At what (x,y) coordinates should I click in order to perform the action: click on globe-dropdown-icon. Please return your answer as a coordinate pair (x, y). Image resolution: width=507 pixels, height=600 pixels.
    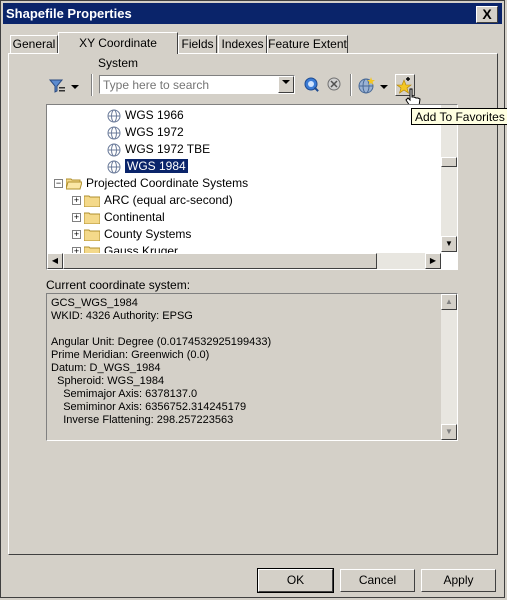
    Looking at the image, I should click on (384, 86).